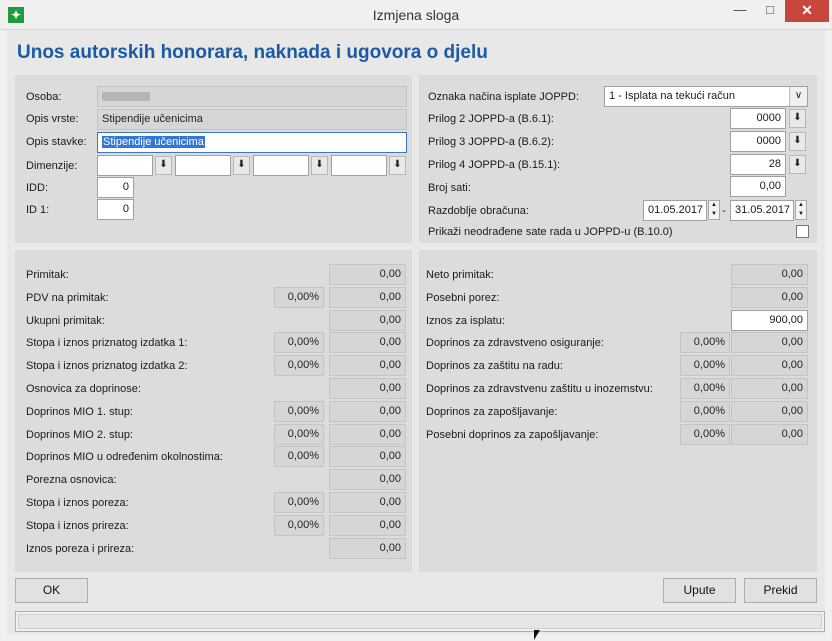 This screenshot has height=641, width=832. I want to click on idd-label: IDD:, so click(37, 188).